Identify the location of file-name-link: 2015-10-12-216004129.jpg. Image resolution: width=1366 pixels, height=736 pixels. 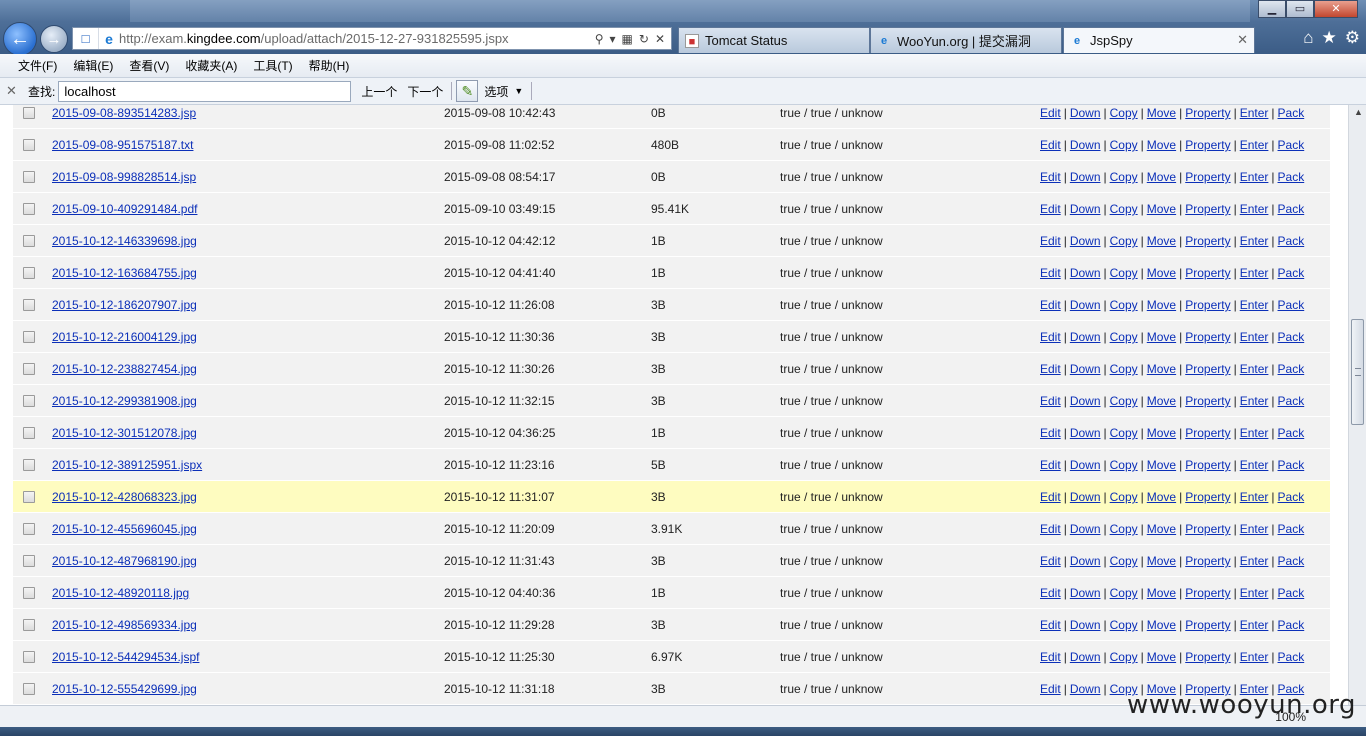
(124, 337).